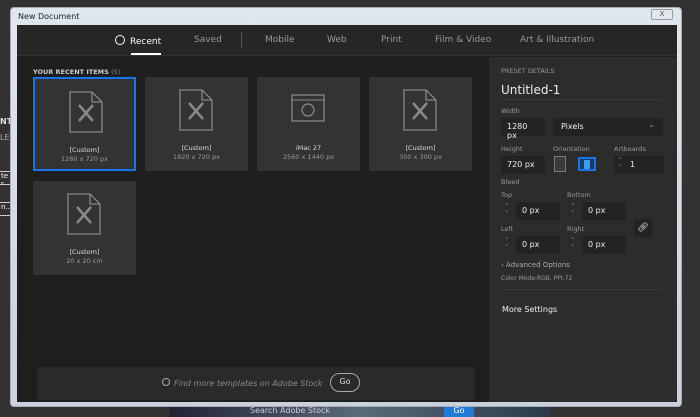 This screenshot has height=417, width=700. What do you see at coordinates (337, 40) in the screenshot?
I see `tab-web: Web` at bounding box center [337, 40].